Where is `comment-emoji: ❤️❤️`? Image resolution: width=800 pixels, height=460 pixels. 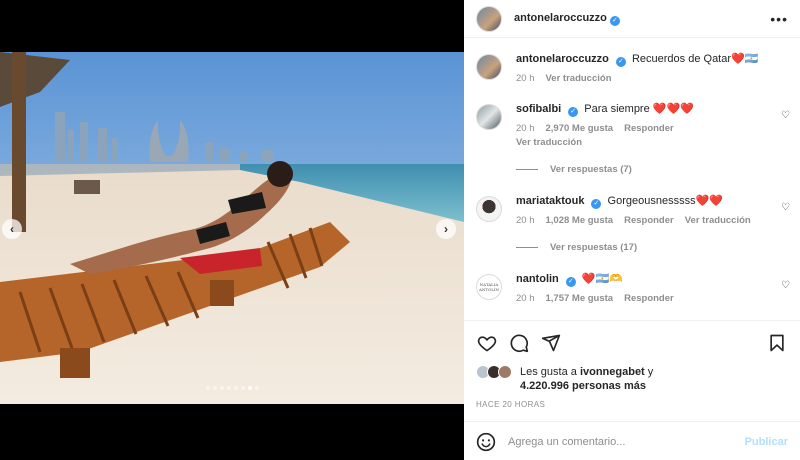
comment-emoji: ❤️❤️ is located at coordinates (709, 201).